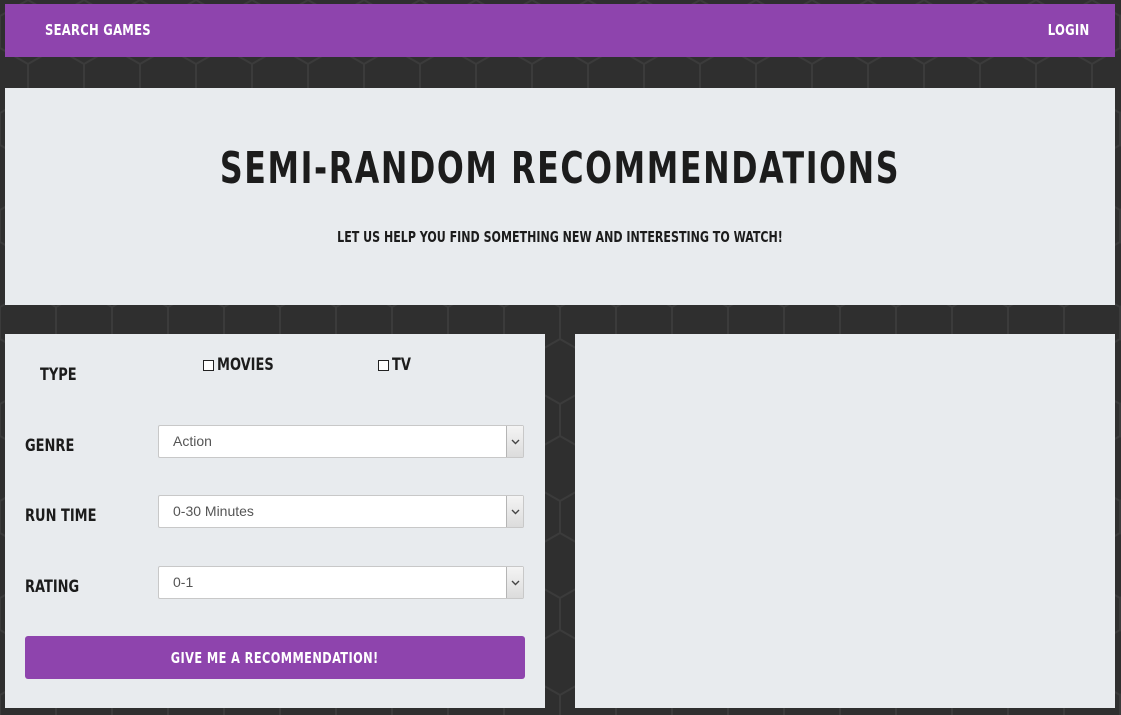 The width and height of the screenshot is (1121, 715). I want to click on runtime-select: 0-30 Minutes, so click(341, 511).